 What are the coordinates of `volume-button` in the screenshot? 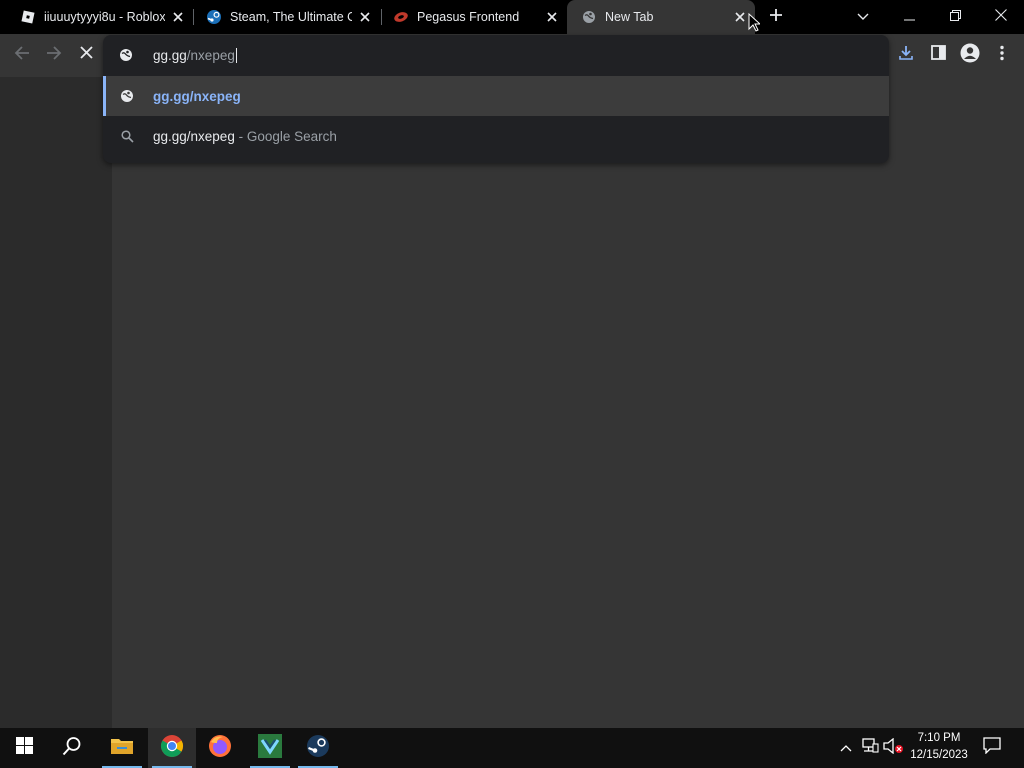 It's located at (894, 748).